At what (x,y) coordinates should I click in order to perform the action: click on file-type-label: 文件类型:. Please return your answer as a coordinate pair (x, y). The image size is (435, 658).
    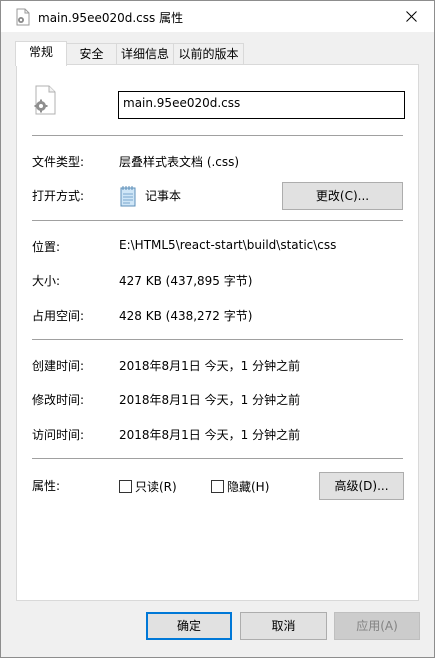
    Looking at the image, I should click on (58, 162).